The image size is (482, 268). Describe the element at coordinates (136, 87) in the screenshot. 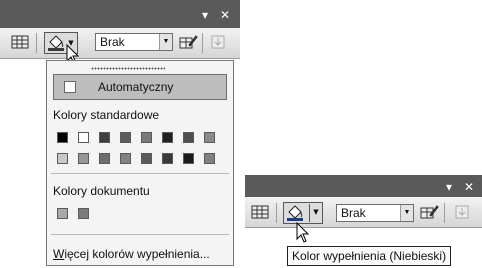

I see `automatic-color-label: Automatyczny` at that location.